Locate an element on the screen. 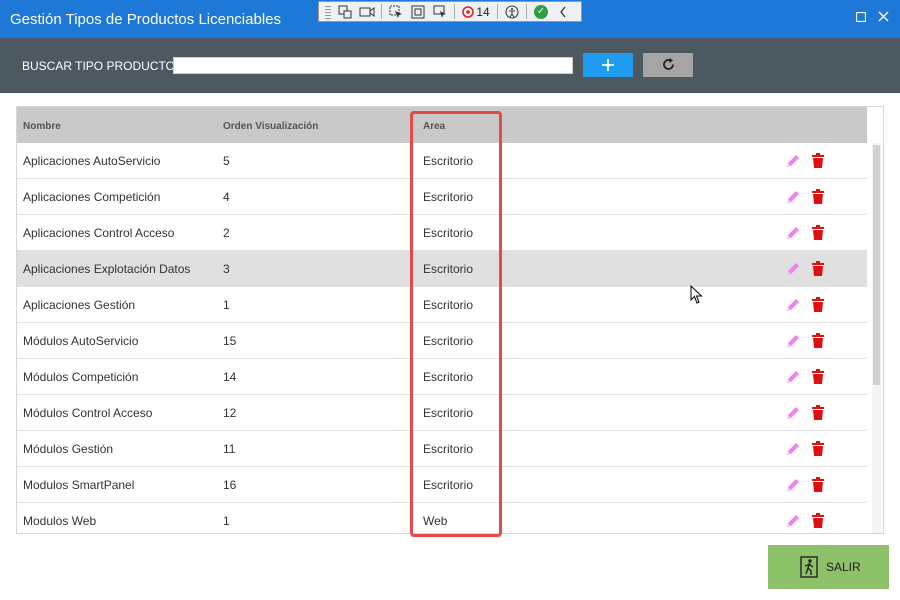 The width and height of the screenshot is (900, 600). video-icon is located at coordinates (367, 12).